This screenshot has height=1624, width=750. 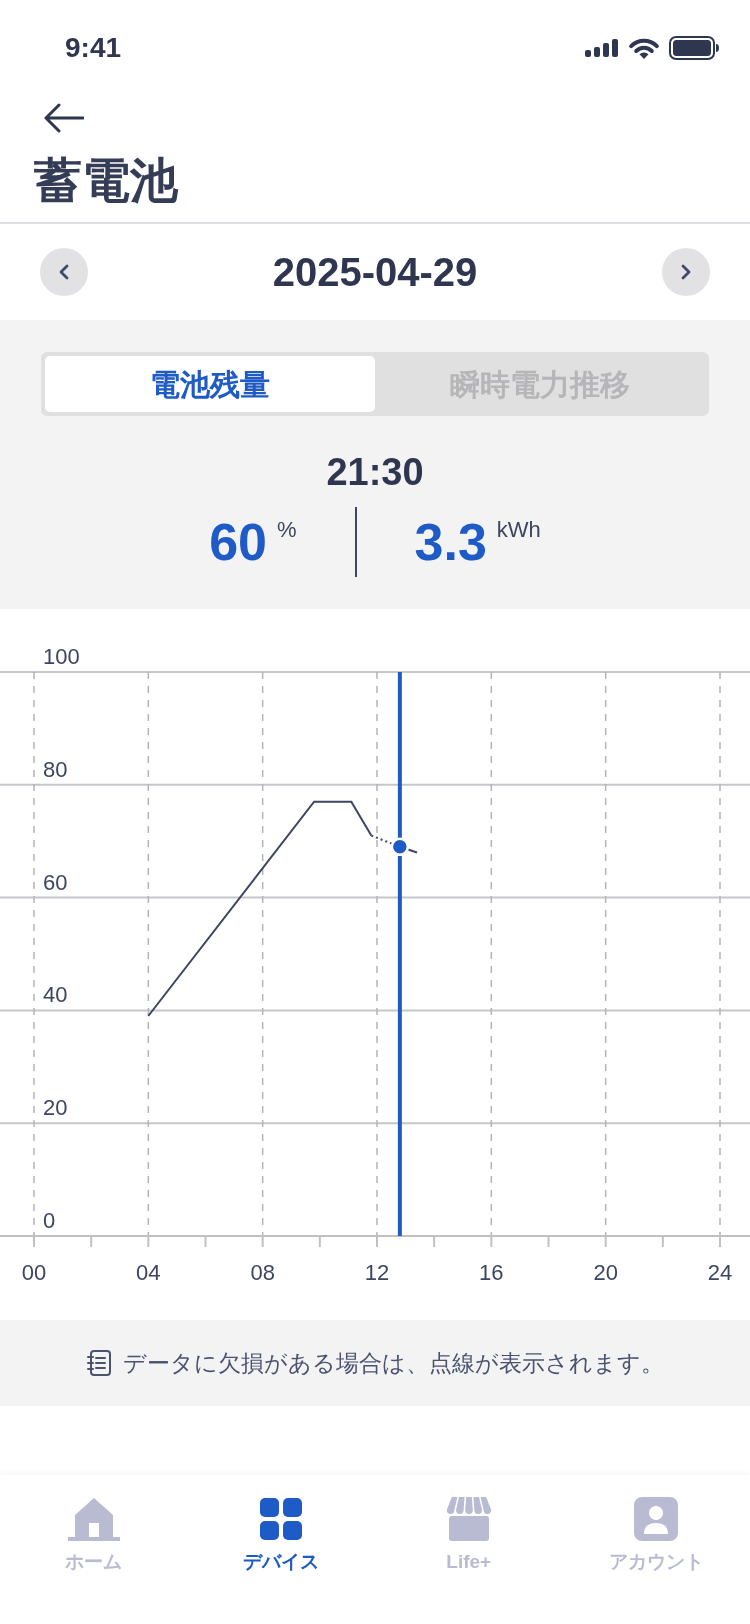 What do you see at coordinates (64, 118) in the screenshot?
I see `back-arrow-icon` at bounding box center [64, 118].